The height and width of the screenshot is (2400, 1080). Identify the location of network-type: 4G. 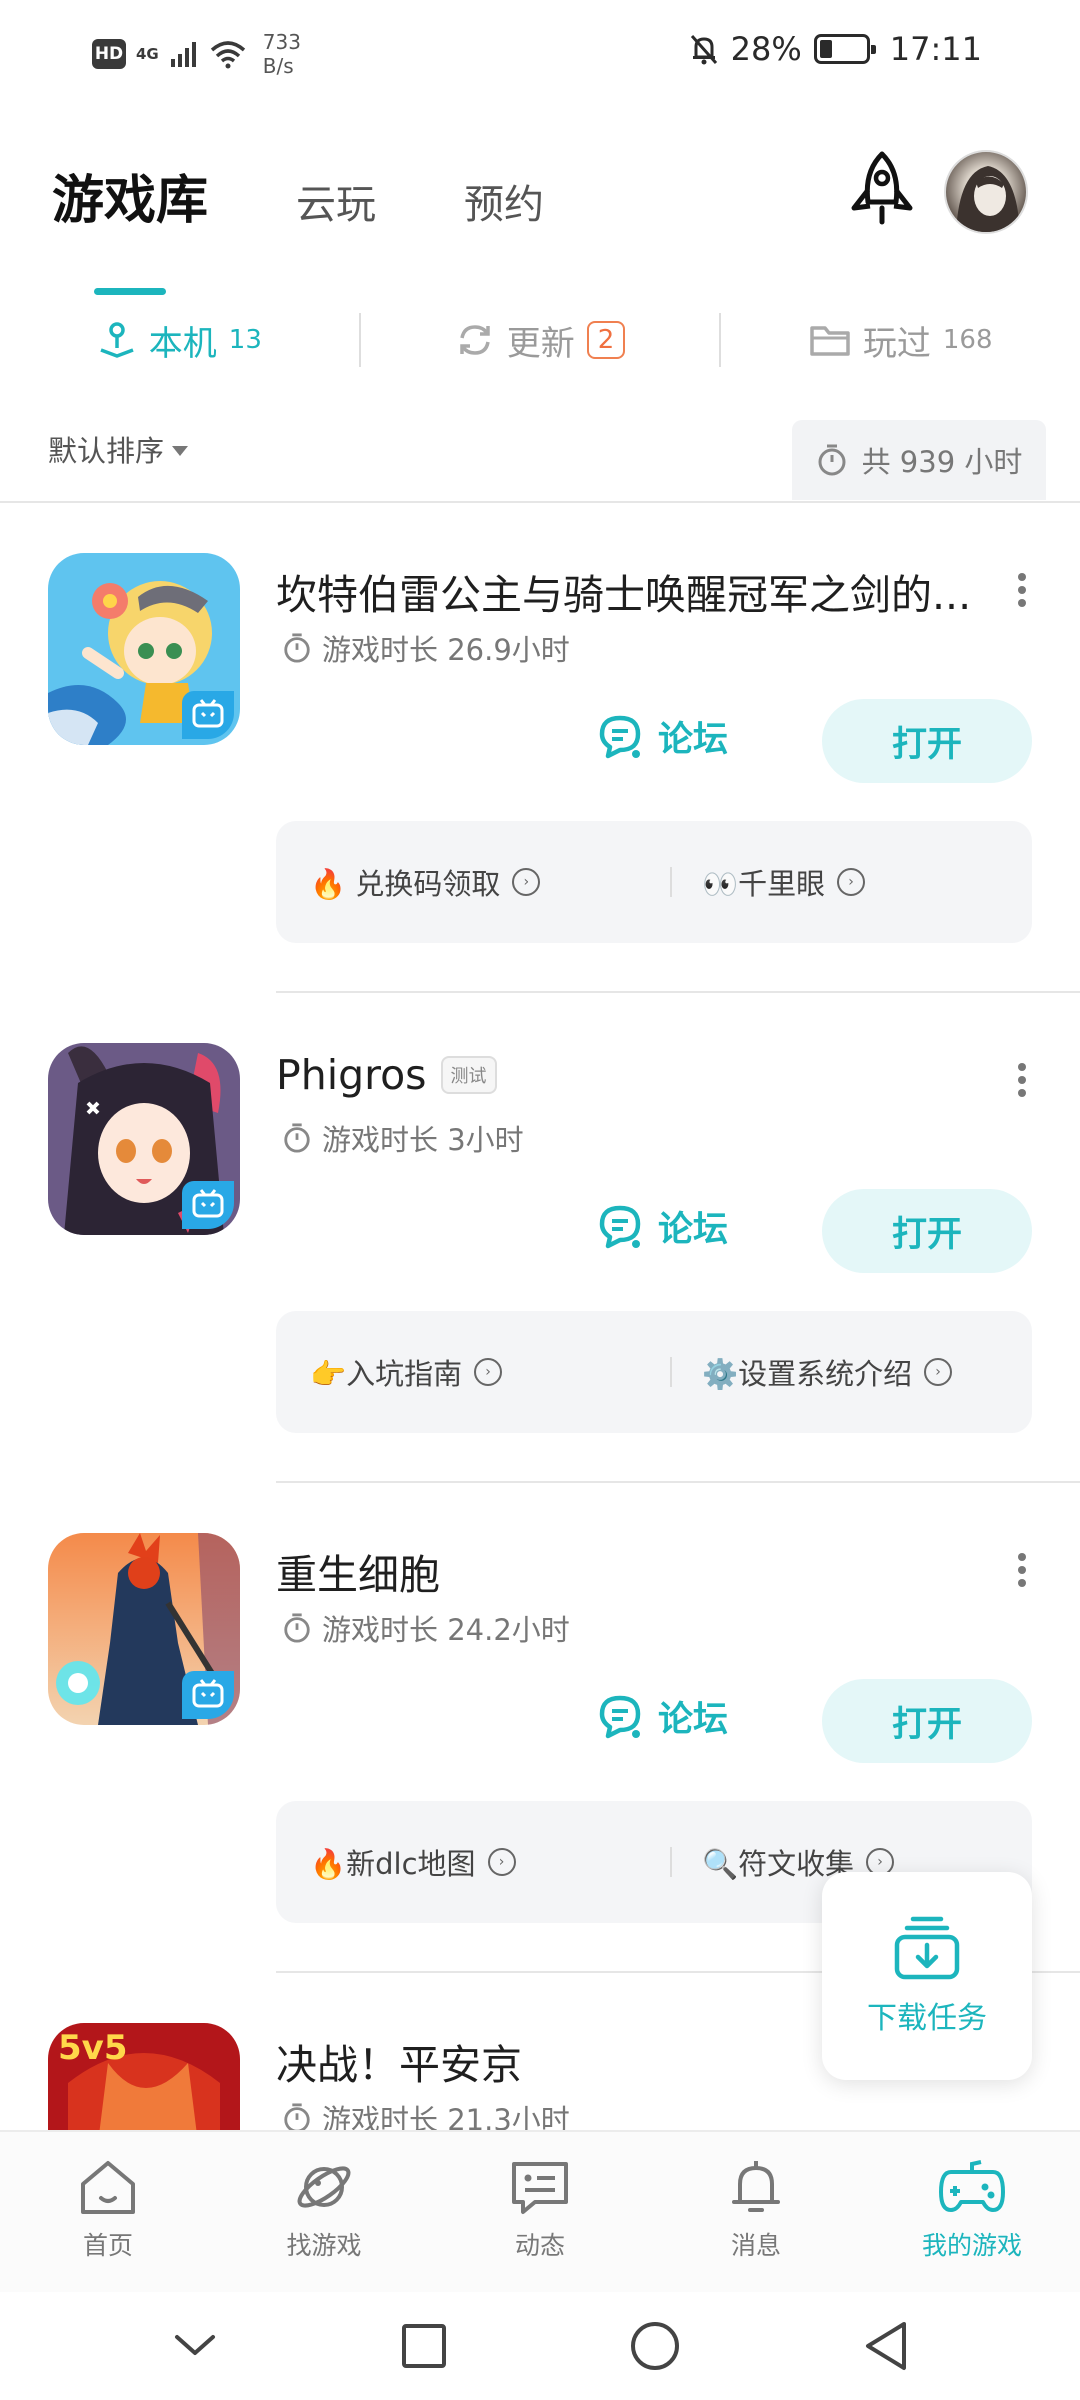
(147, 53).